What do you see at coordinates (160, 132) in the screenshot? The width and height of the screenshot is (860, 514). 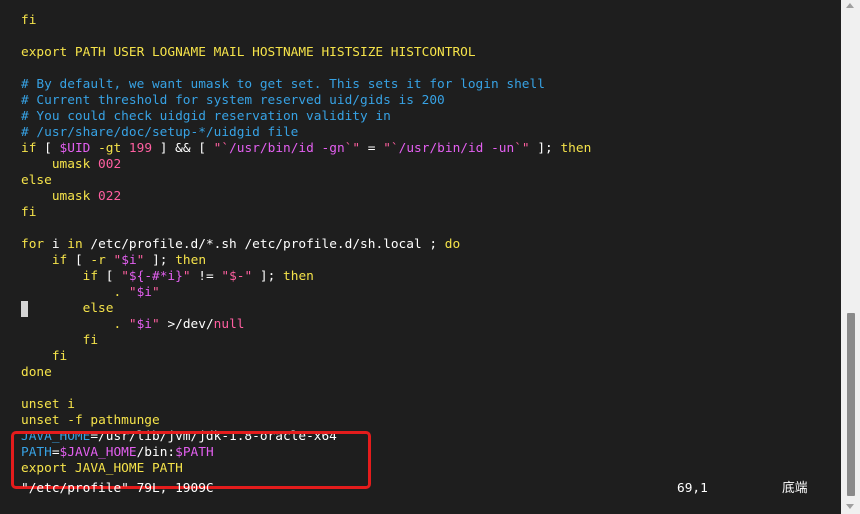 I see `code-token: # /usr/share/doc/setup-*/uidgid file` at bounding box center [160, 132].